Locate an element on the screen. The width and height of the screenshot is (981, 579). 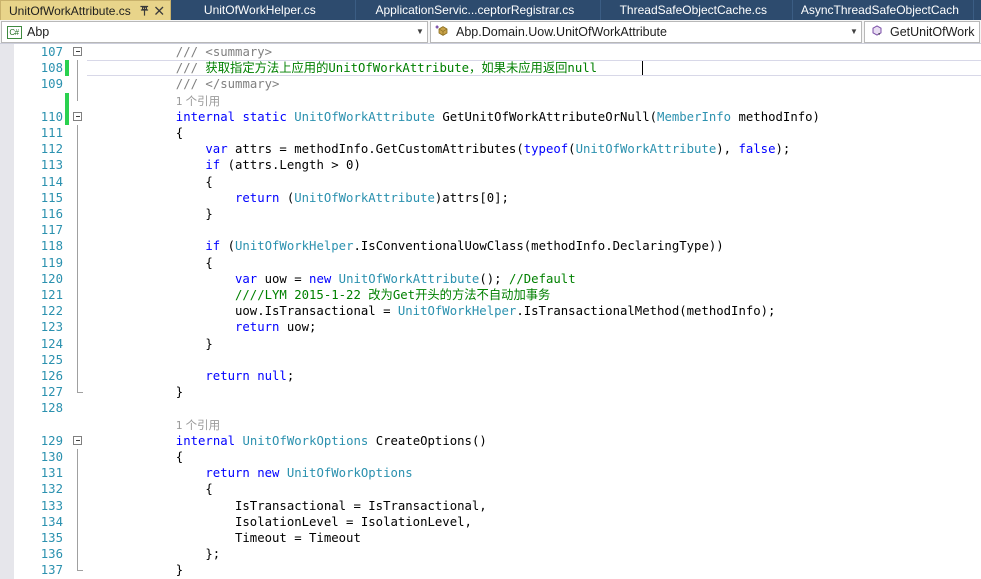
token-doc: </summary> is located at coordinates (242, 84).